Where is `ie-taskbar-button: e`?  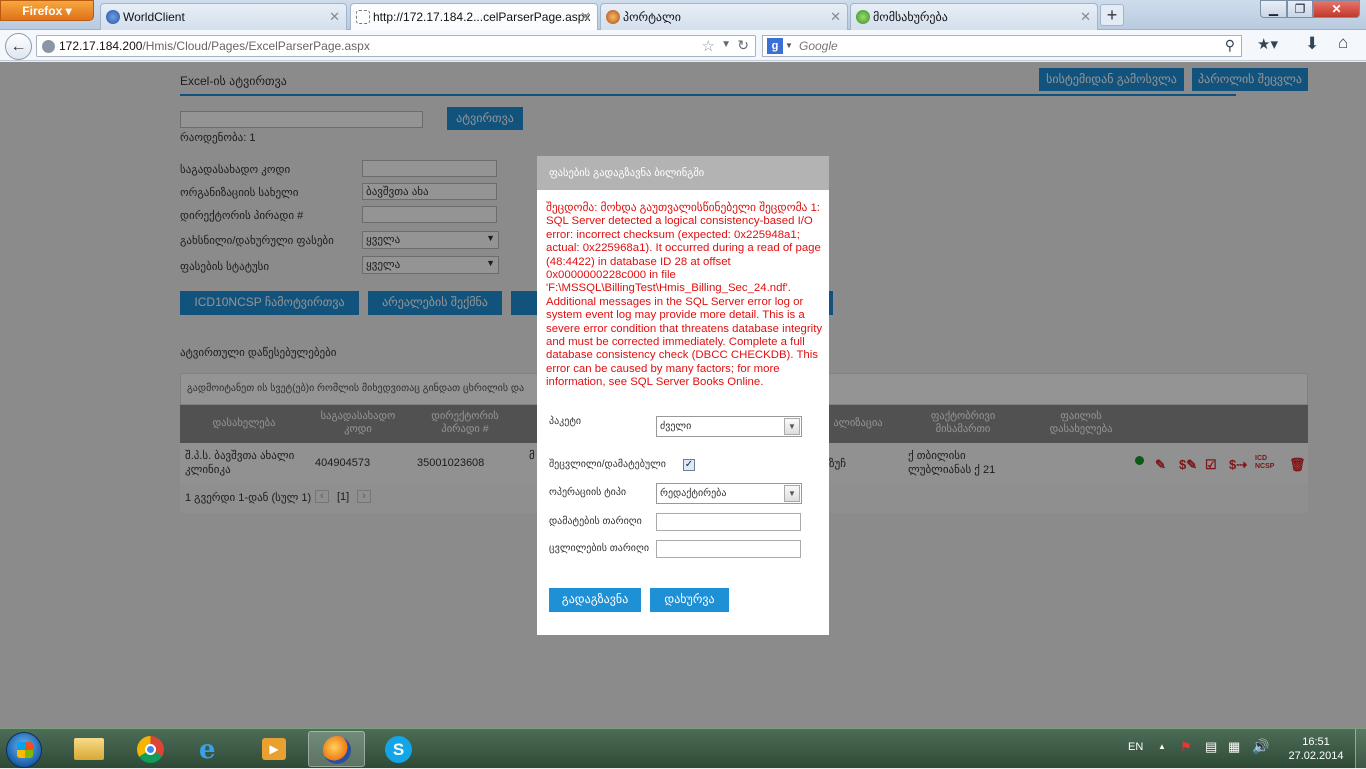
ie-taskbar-button: e is located at coordinates (212, 749).